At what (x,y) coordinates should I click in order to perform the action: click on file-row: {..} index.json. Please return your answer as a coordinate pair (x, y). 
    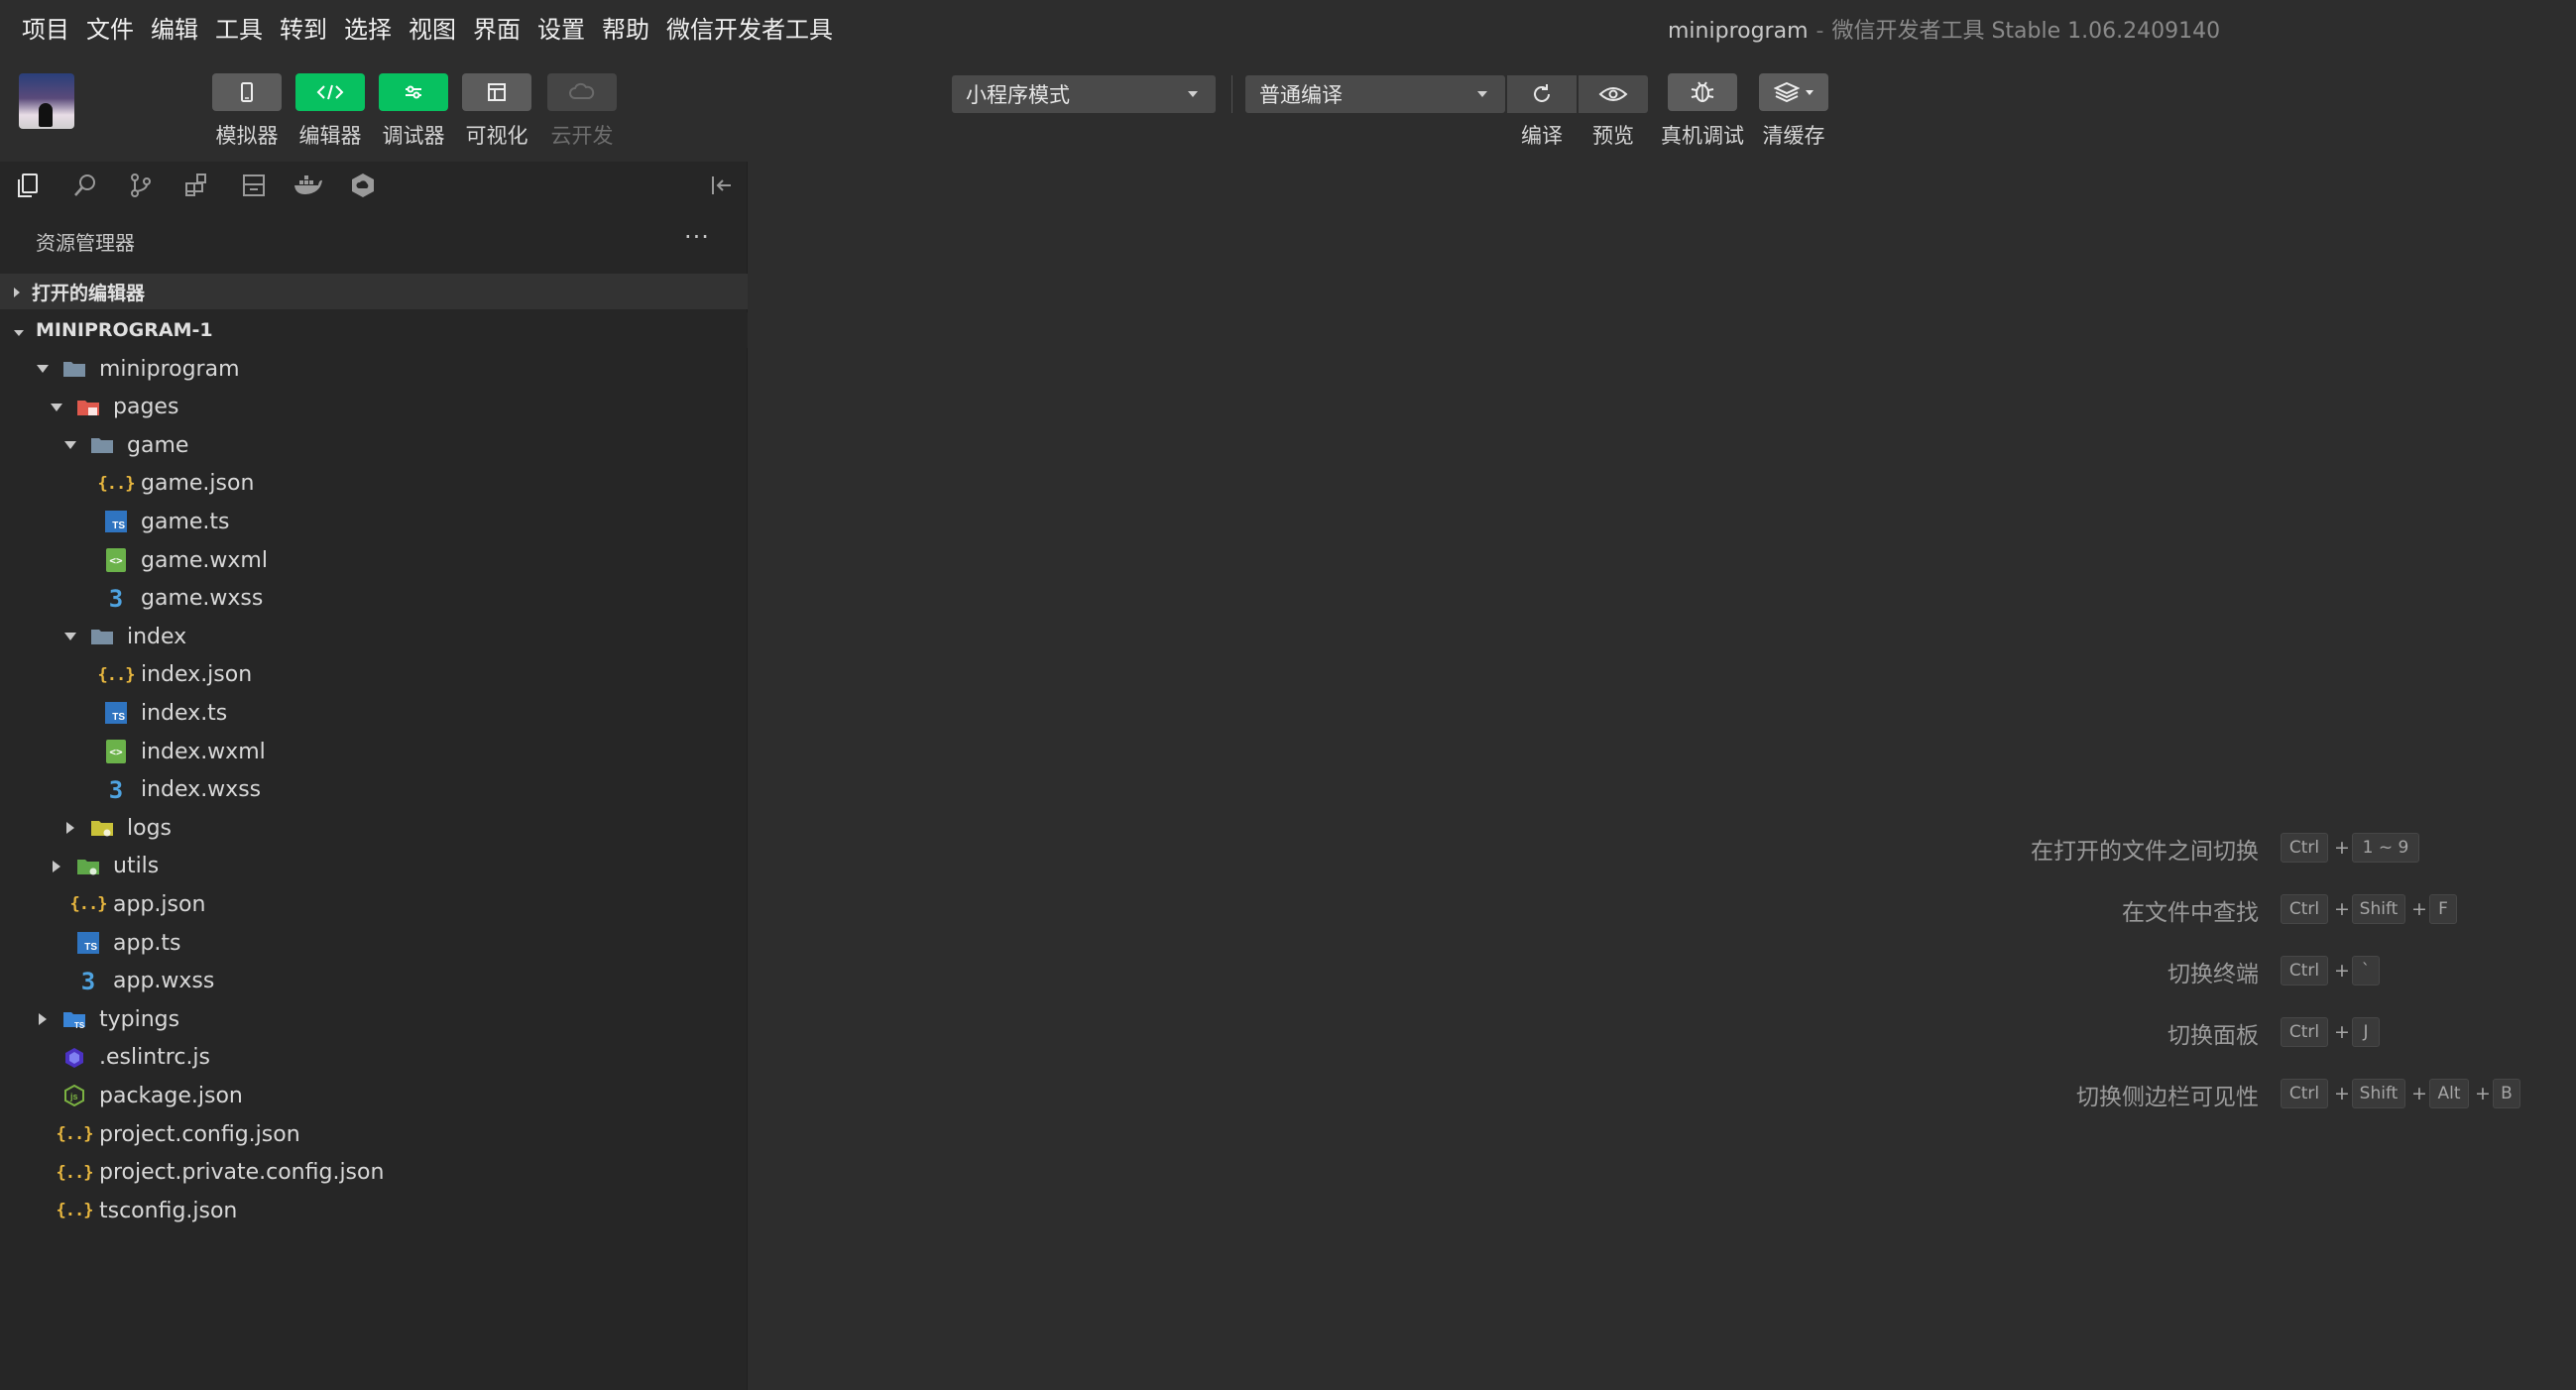
    Looking at the image, I should click on (374, 675).